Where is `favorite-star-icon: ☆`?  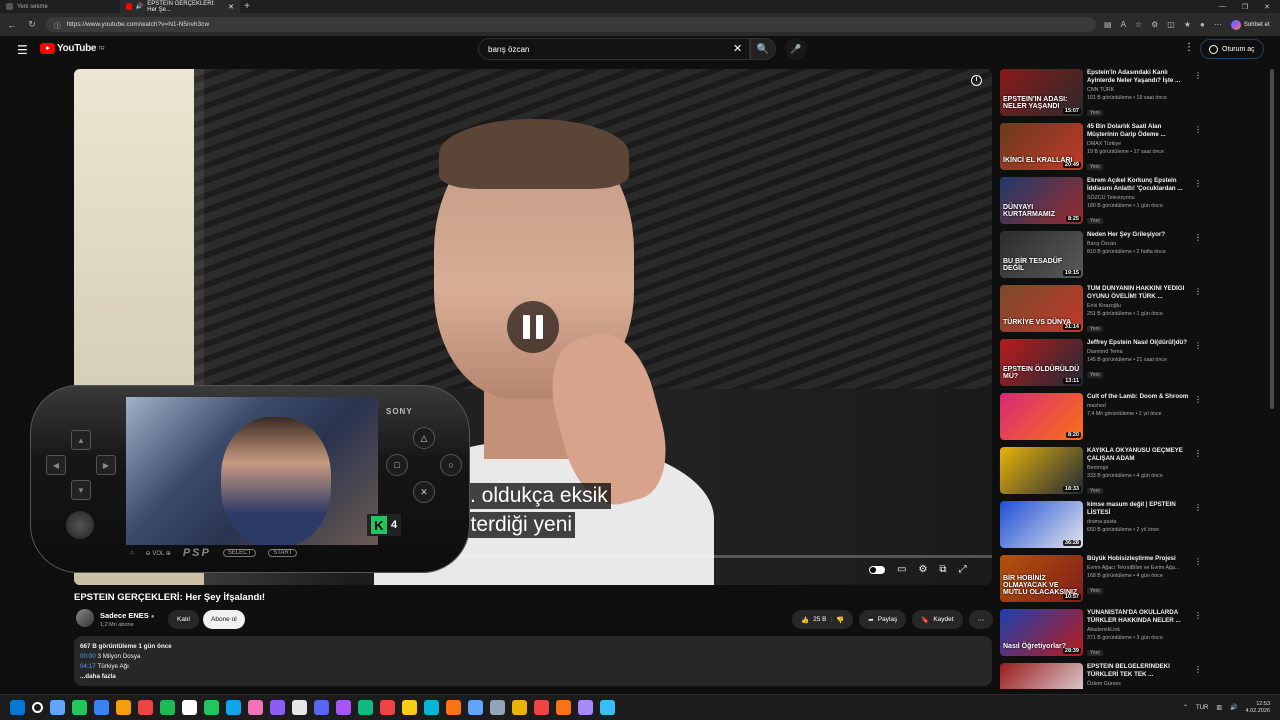 favorite-star-icon: ☆ is located at coordinates (1138, 24).